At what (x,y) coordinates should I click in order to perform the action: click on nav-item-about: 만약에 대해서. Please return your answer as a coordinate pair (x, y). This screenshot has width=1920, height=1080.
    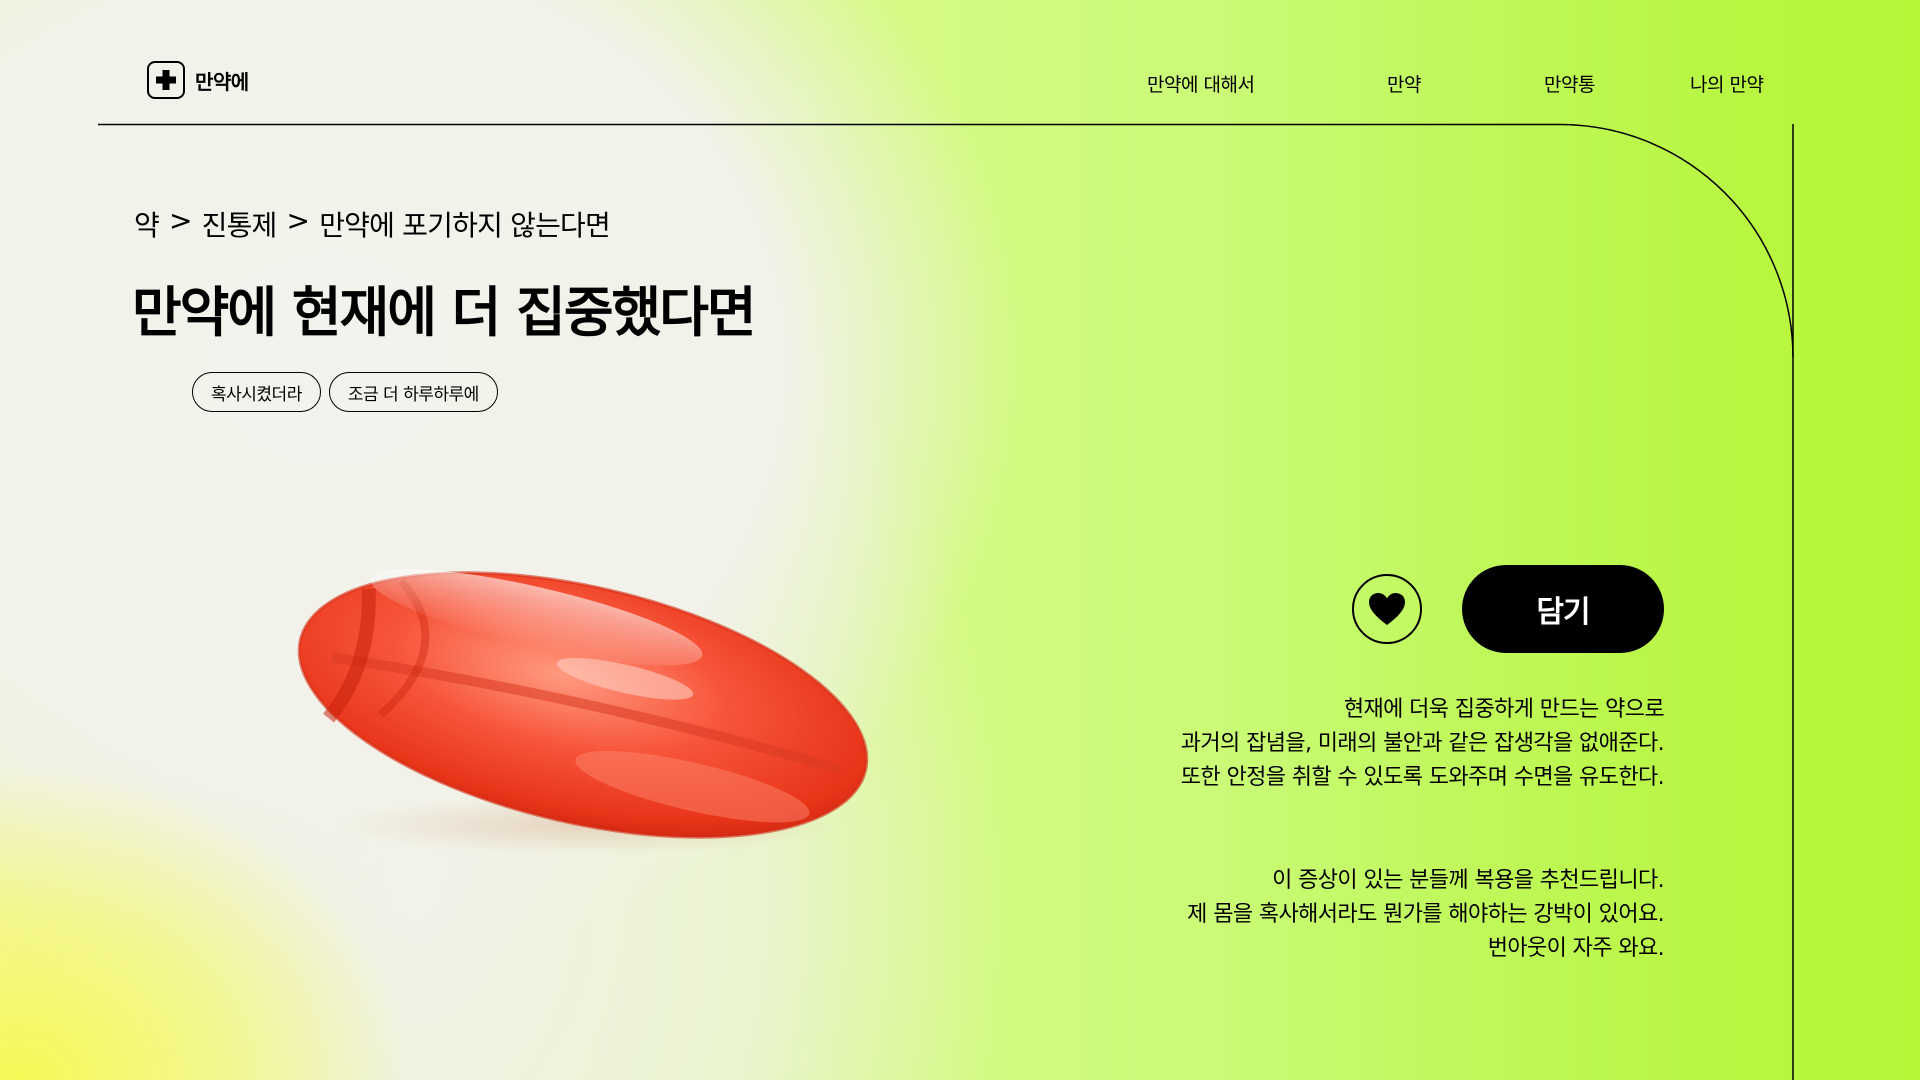
    Looking at the image, I should click on (1201, 83).